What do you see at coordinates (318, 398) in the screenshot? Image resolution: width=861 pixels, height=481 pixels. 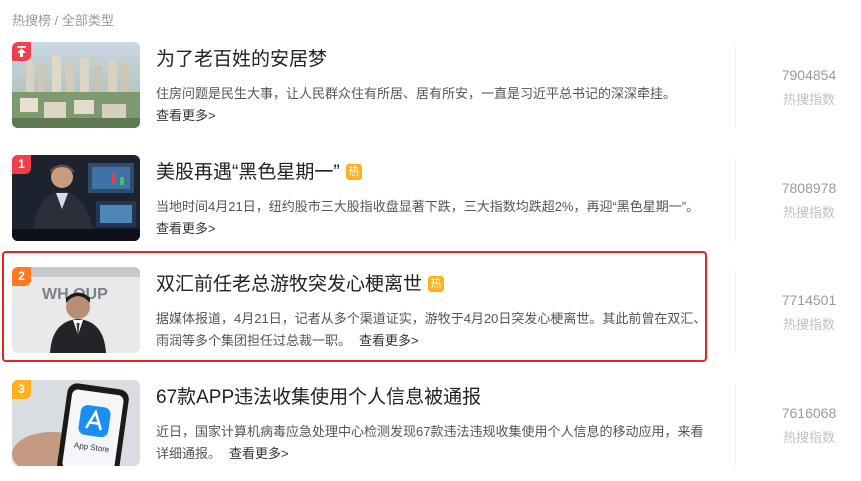 I see `news-title: 67款APP违法收集使用个人信息被通报` at bounding box center [318, 398].